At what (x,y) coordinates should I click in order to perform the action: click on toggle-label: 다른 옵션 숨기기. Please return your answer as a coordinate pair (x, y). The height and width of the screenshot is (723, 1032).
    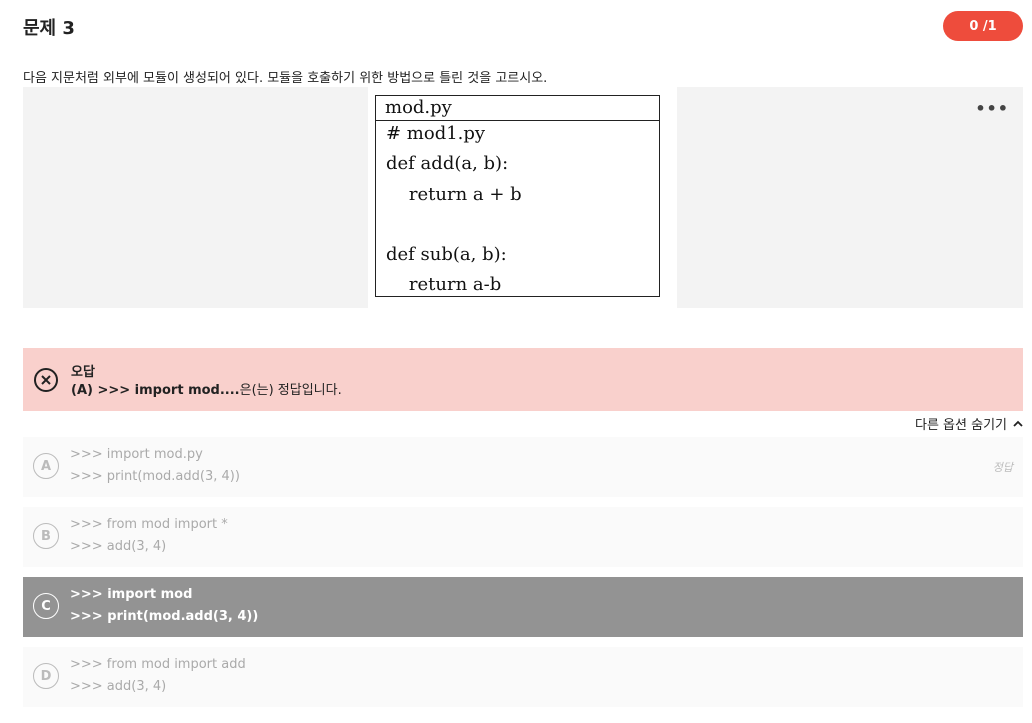
    Looking at the image, I should click on (961, 425).